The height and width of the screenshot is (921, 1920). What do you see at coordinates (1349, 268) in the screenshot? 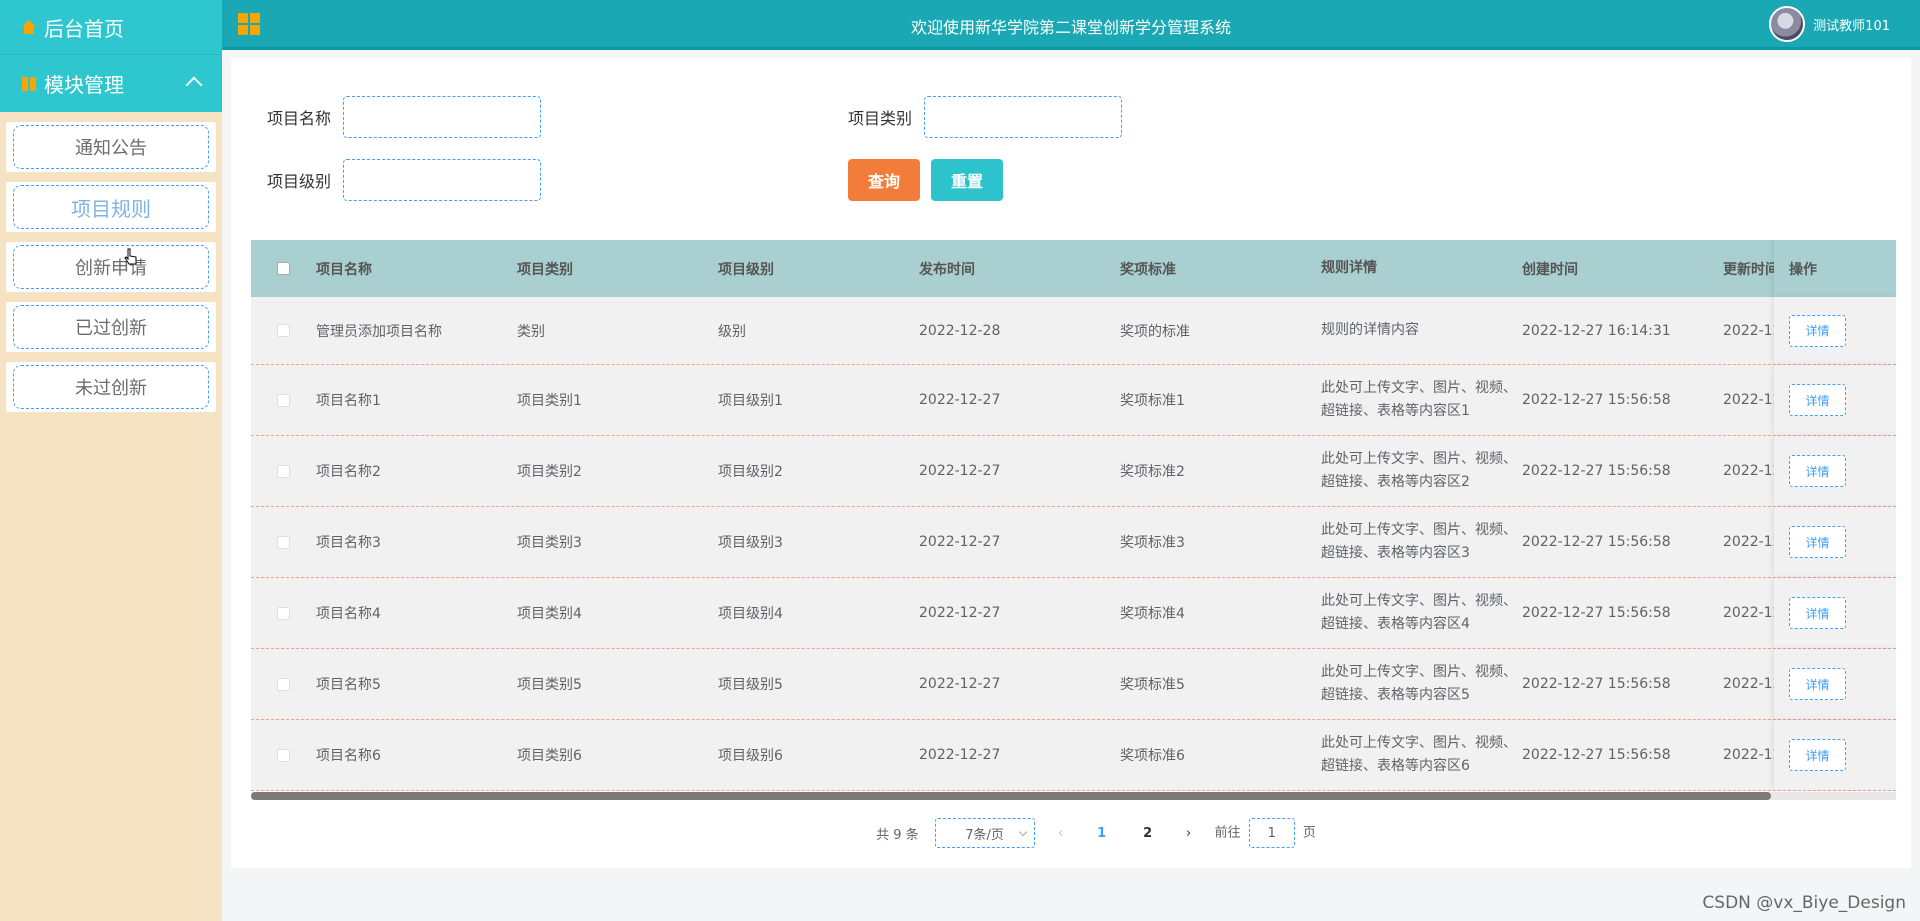
I see `header-cell: 规则详情` at bounding box center [1349, 268].